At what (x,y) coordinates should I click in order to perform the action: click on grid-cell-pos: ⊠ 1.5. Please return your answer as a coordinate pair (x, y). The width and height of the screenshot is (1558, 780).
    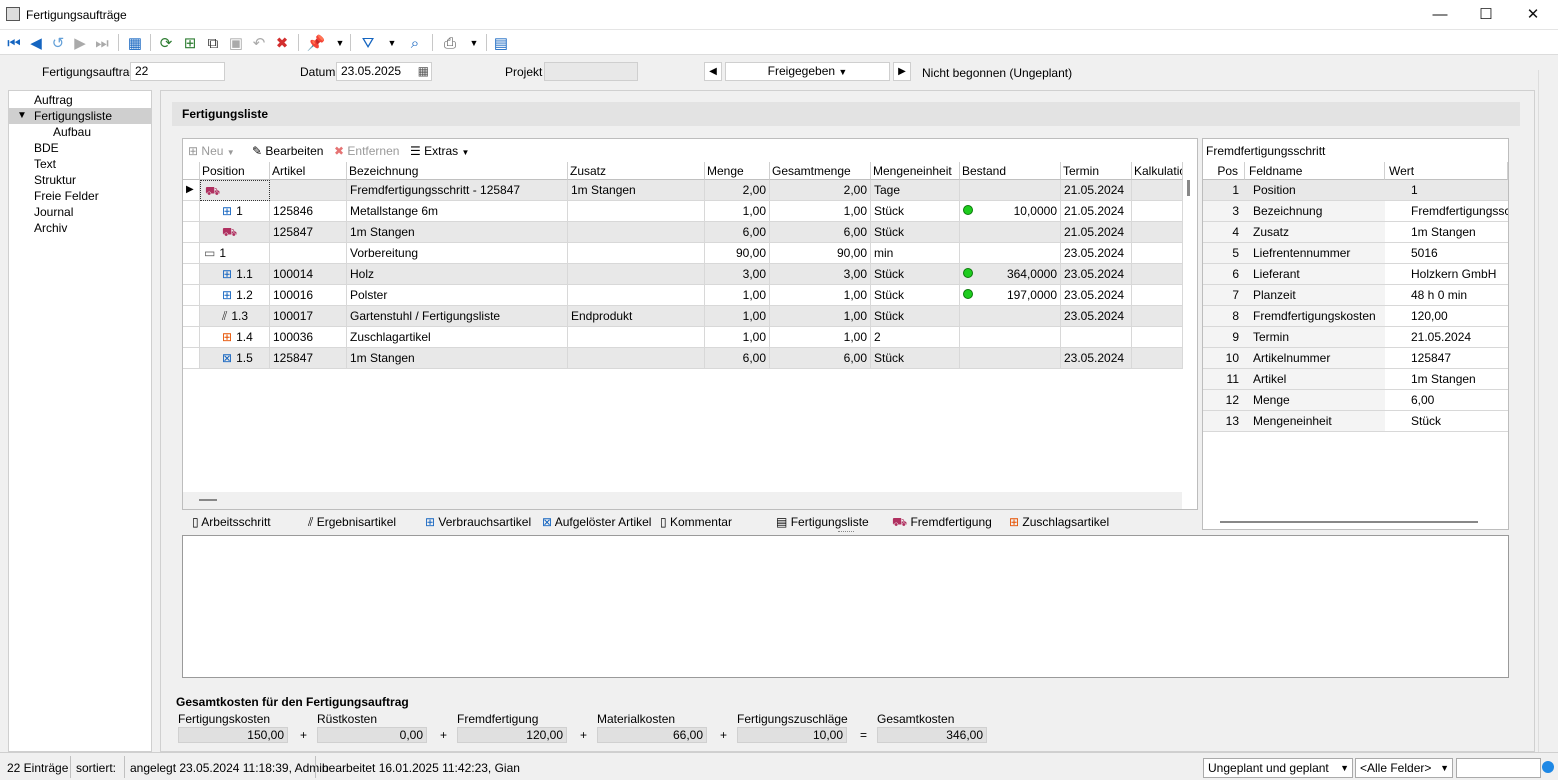
    Looking at the image, I should click on (235, 358).